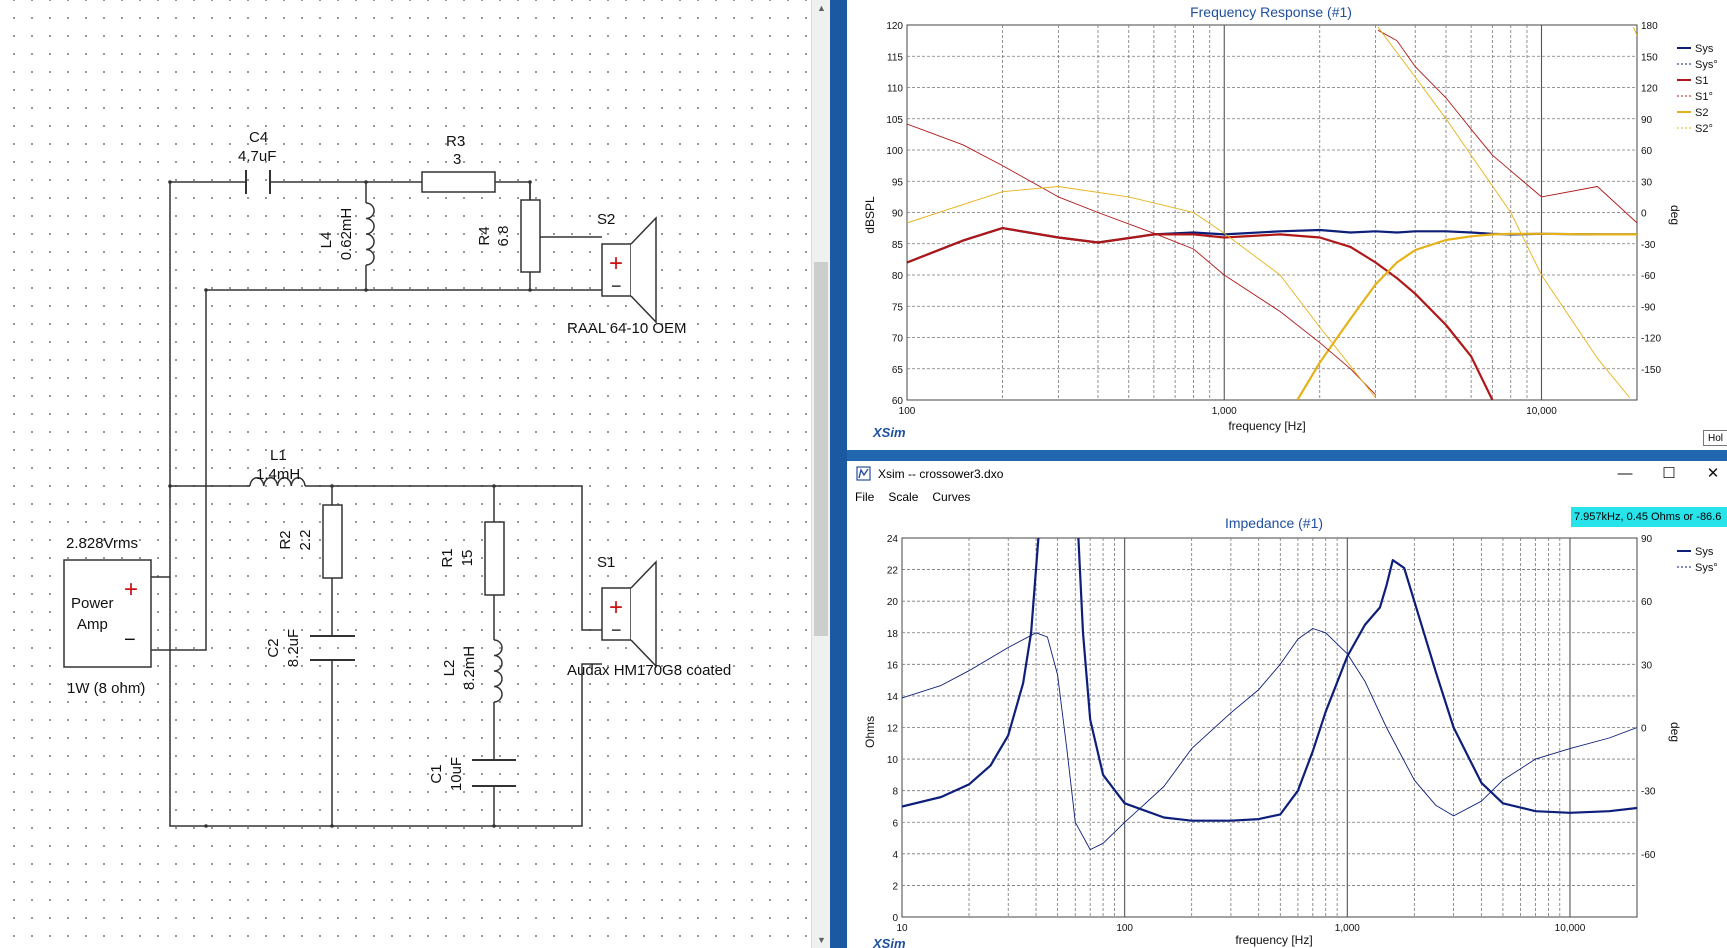 The image size is (1727, 948). What do you see at coordinates (895, 89) in the screenshot?
I see `fr-y-tick-label: 110` at bounding box center [895, 89].